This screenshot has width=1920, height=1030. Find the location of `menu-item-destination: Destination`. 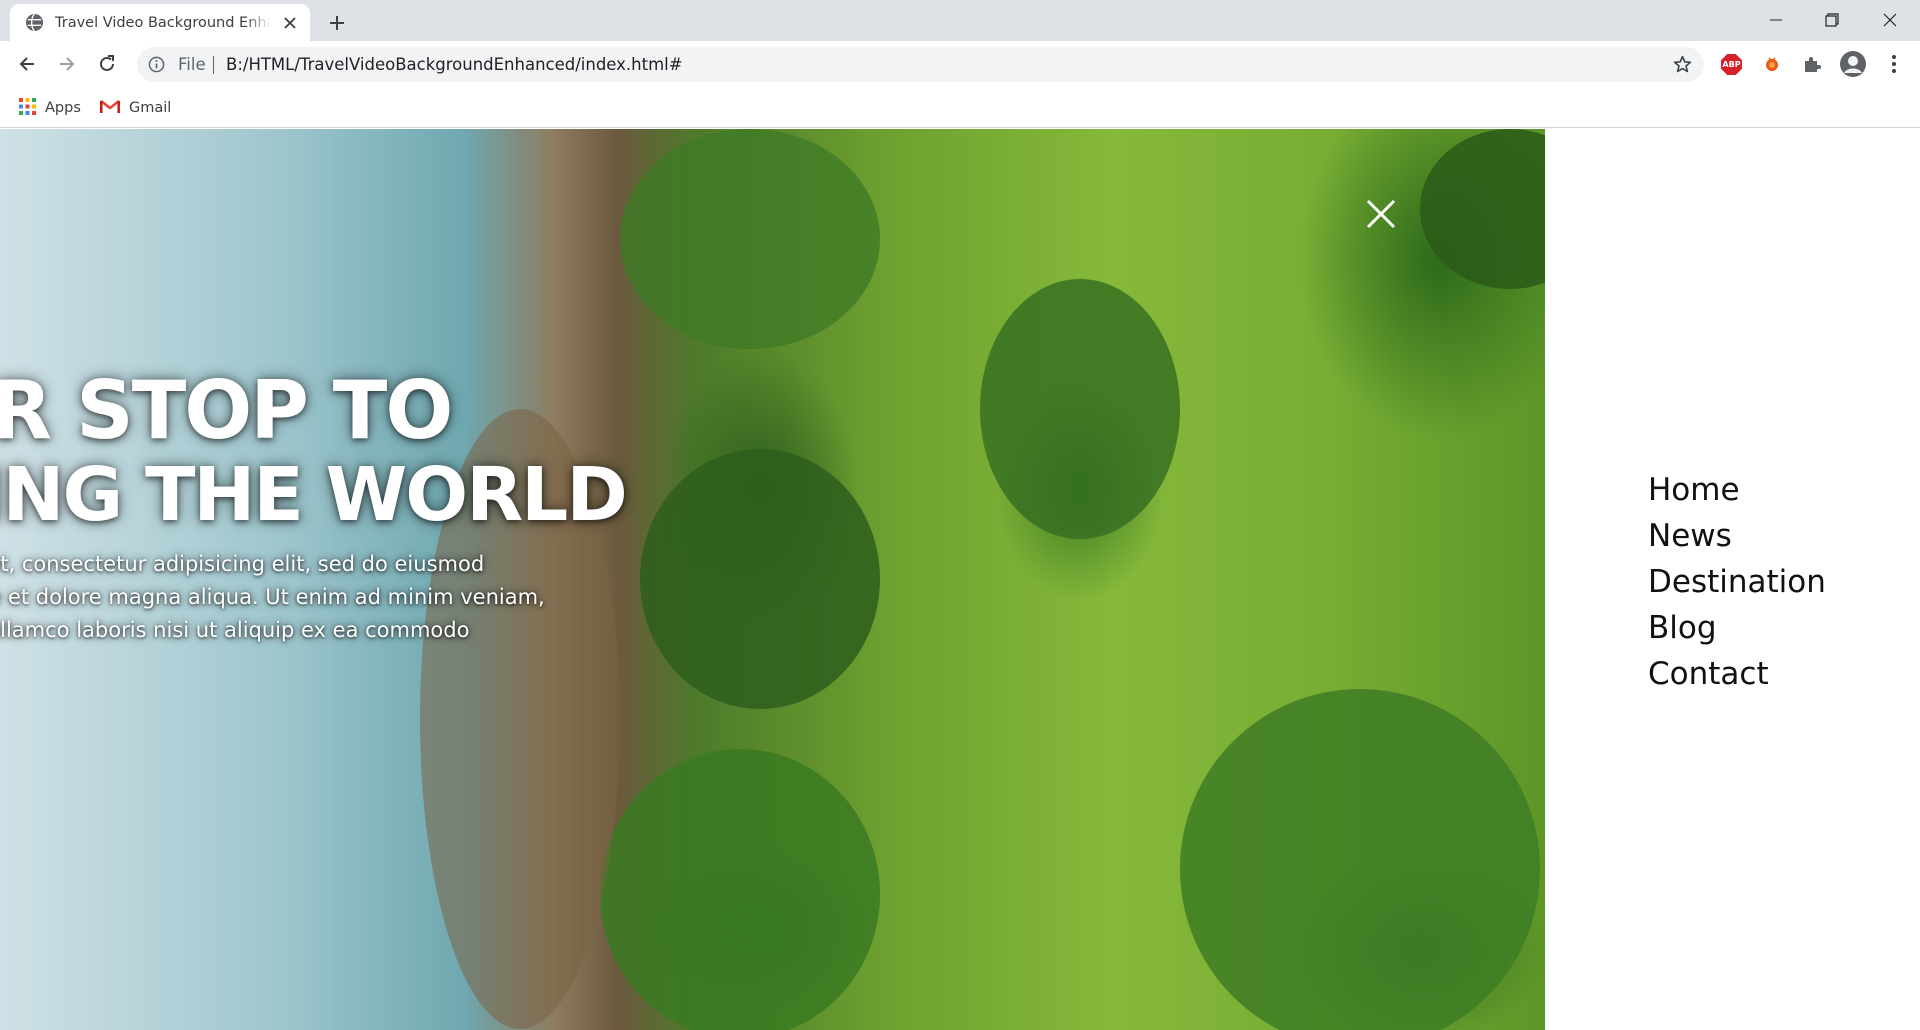

menu-item-destination: Destination is located at coordinates (1737, 582).